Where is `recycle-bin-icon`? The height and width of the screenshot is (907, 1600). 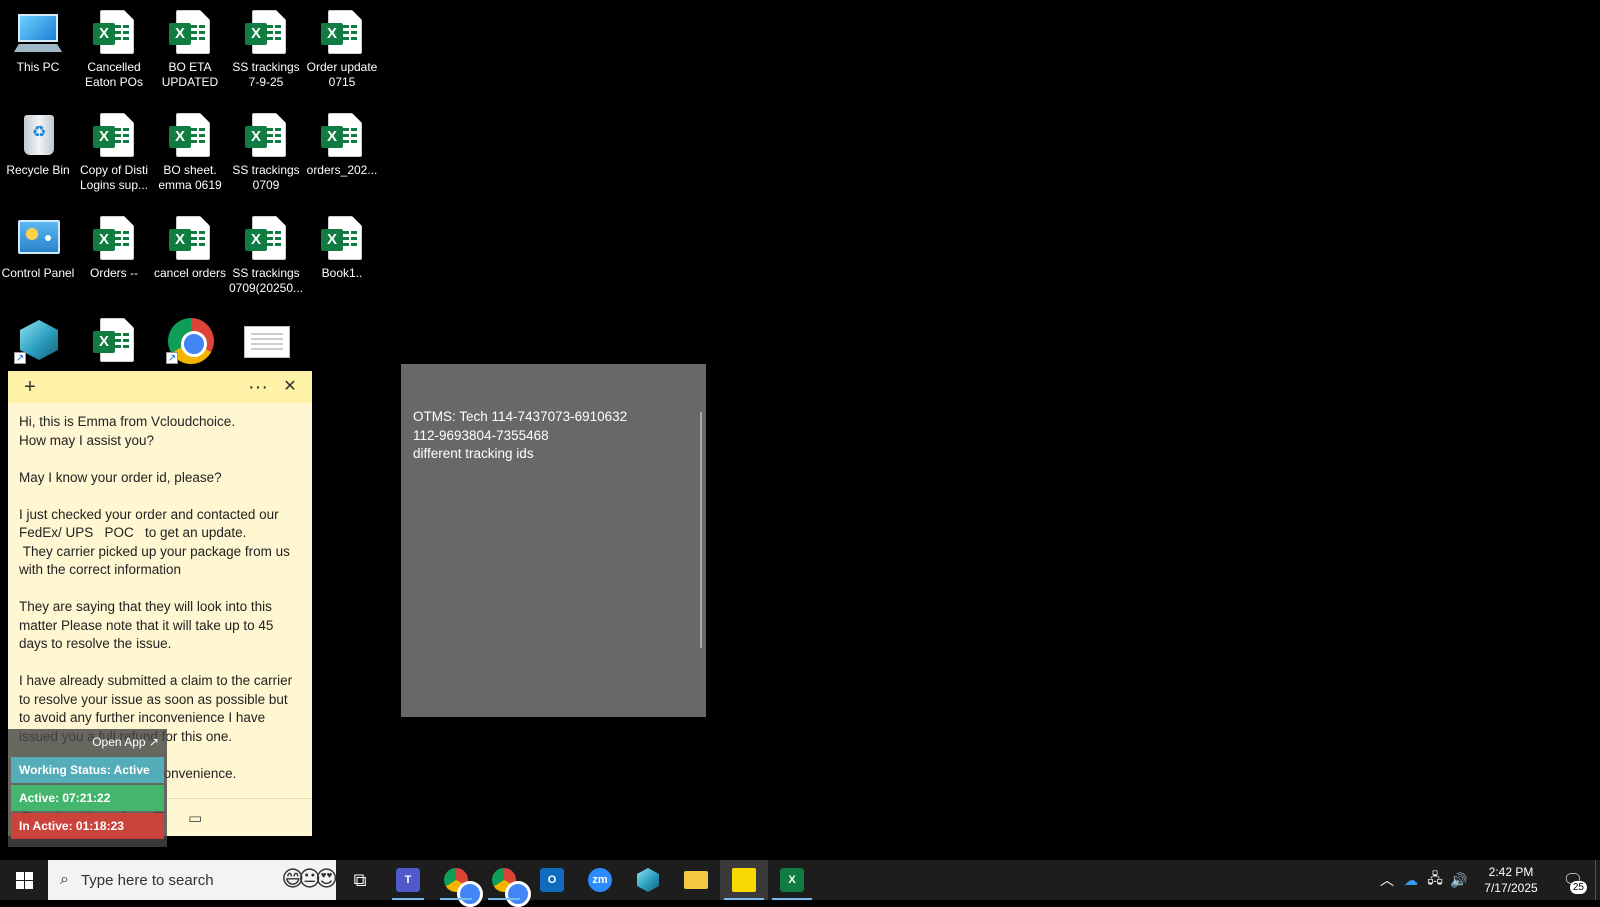 recycle-bin-icon is located at coordinates (38, 135).